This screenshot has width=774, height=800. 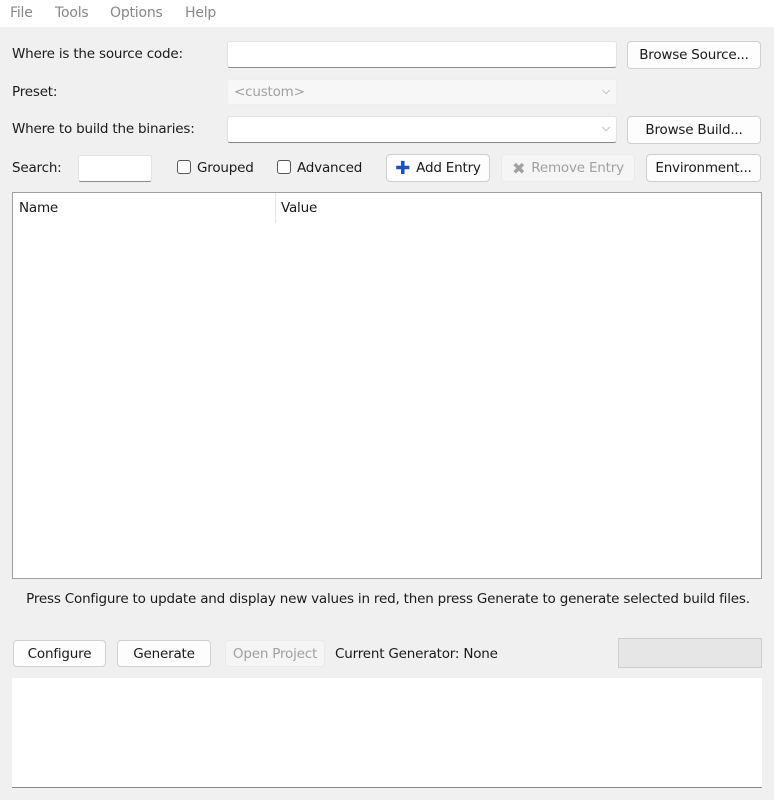 What do you see at coordinates (21, 13) in the screenshot?
I see `menu-file: File` at bounding box center [21, 13].